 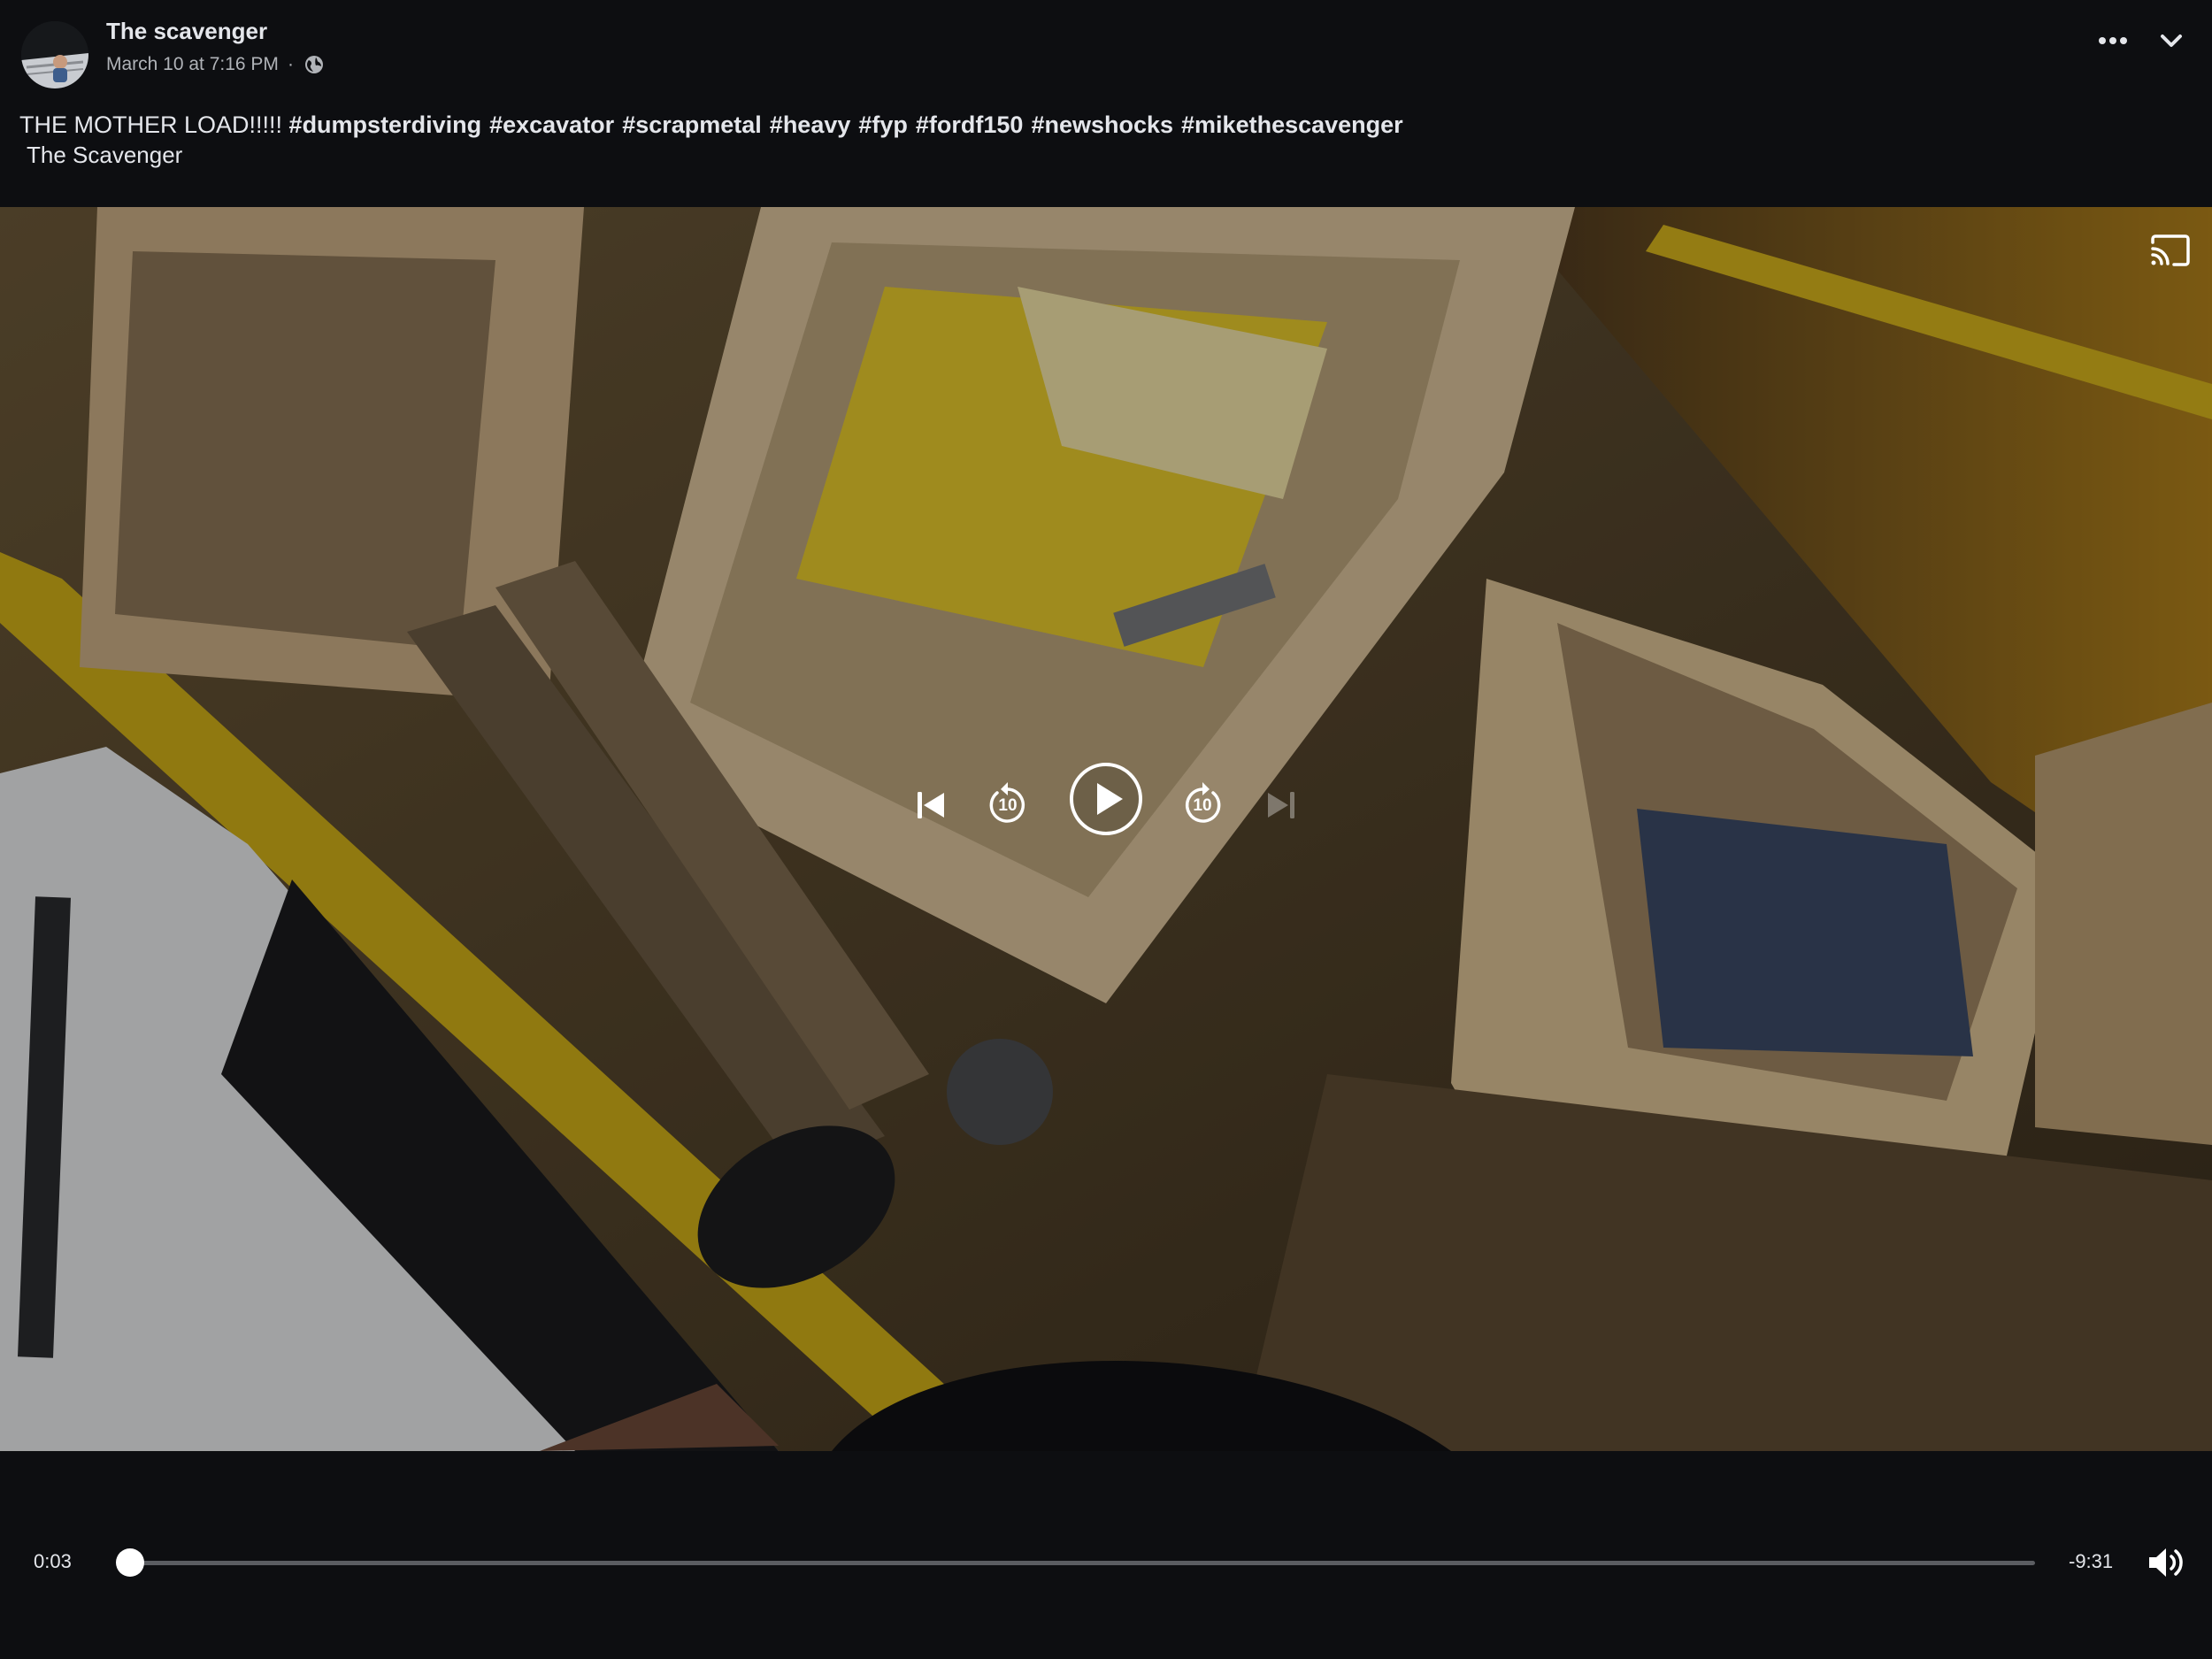 I want to click on more-dots-icon, so click(x=2113, y=40).